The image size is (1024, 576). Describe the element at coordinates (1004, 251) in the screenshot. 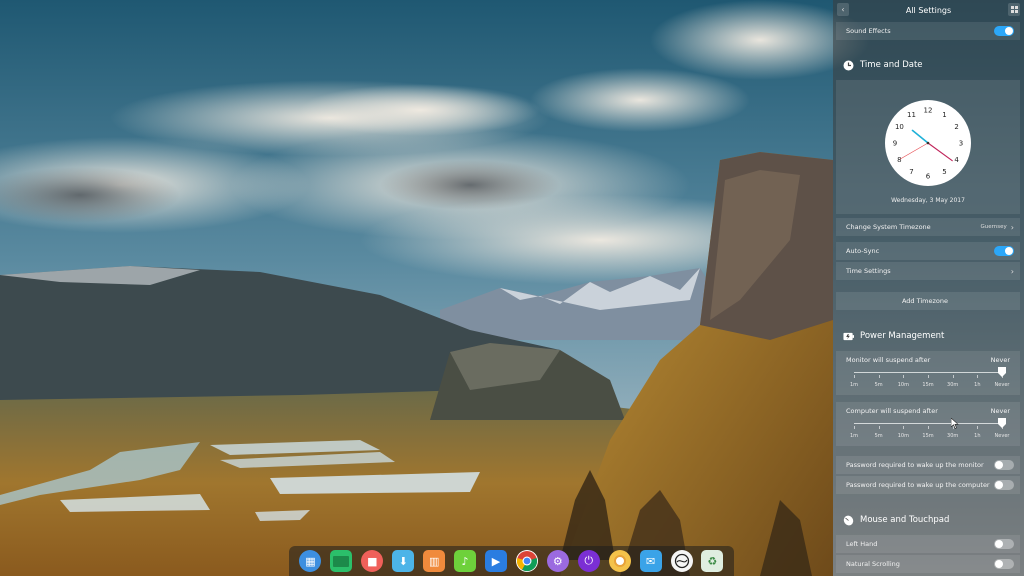

I see `auto-sync-toggle` at that location.